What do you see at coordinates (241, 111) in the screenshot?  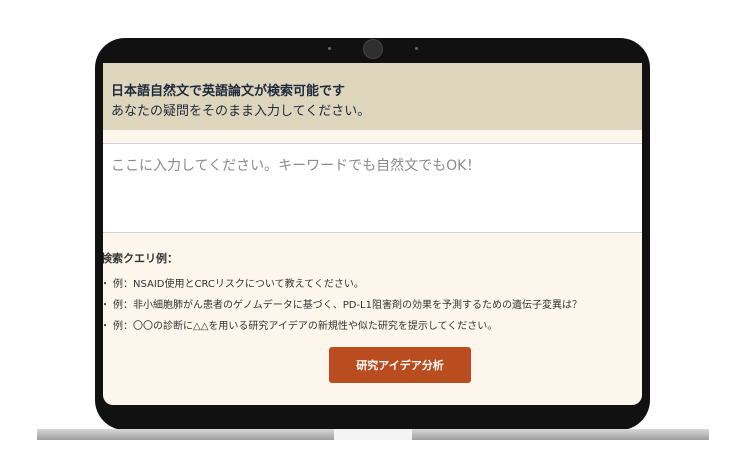 I see `page-subtitle: あなたの疑問をそのまま入力してください。` at bounding box center [241, 111].